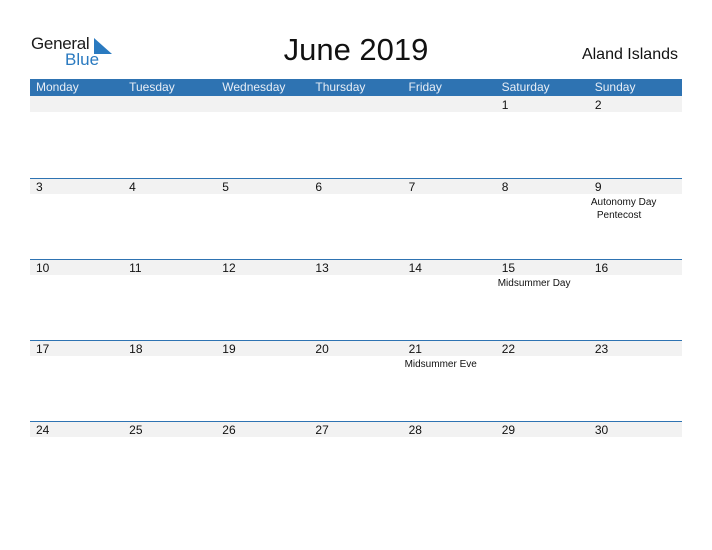 This screenshot has height=550, width=712. What do you see at coordinates (136, 430) in the screenshot?
I see `day-number: 25` at bounding box center [136, 430].